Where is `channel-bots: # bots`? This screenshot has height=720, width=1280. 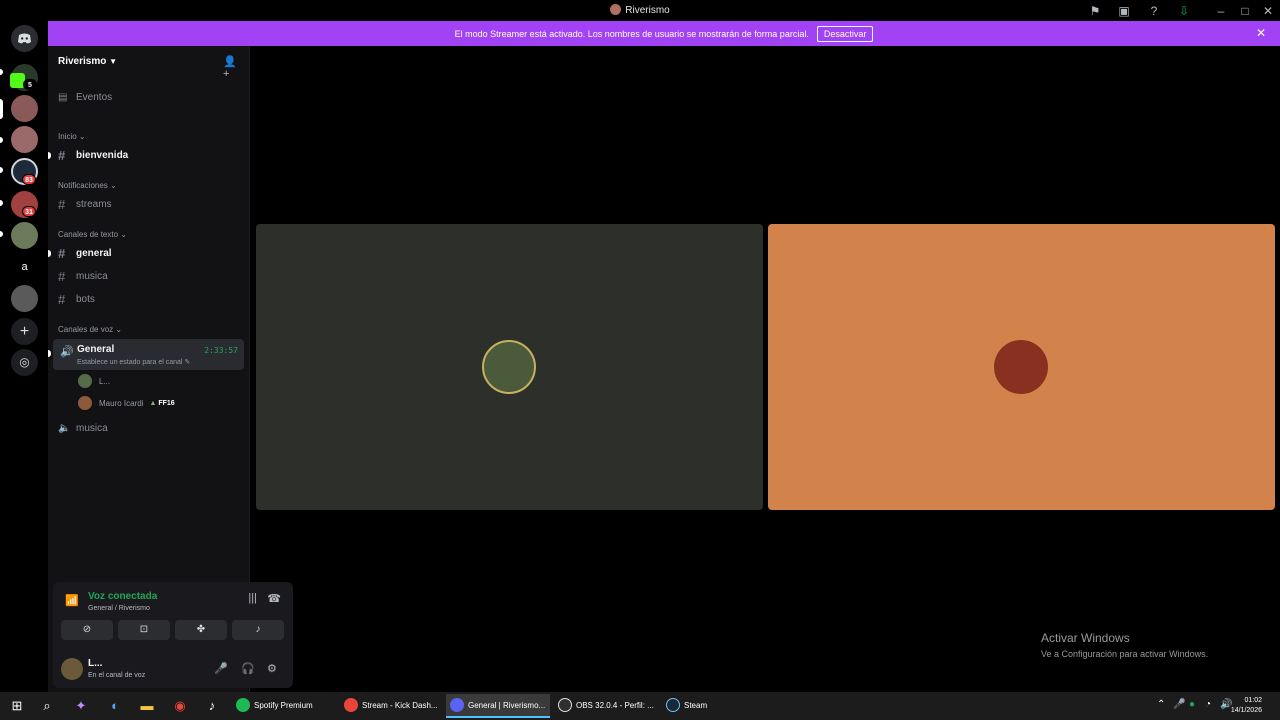 channel-bots: # bots is located at coordinates (76, 299).